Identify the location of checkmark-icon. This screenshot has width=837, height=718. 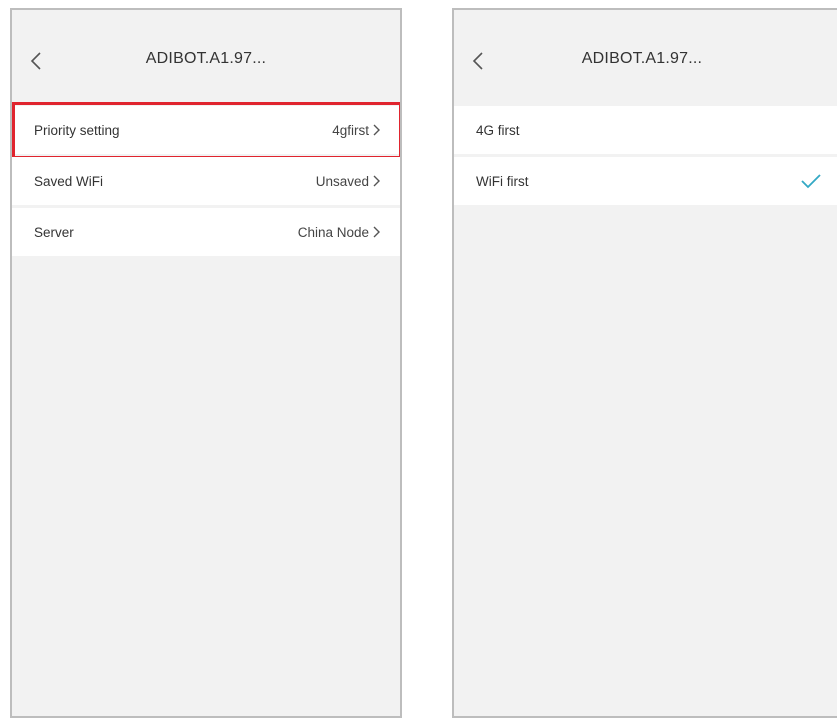
(811, 181).